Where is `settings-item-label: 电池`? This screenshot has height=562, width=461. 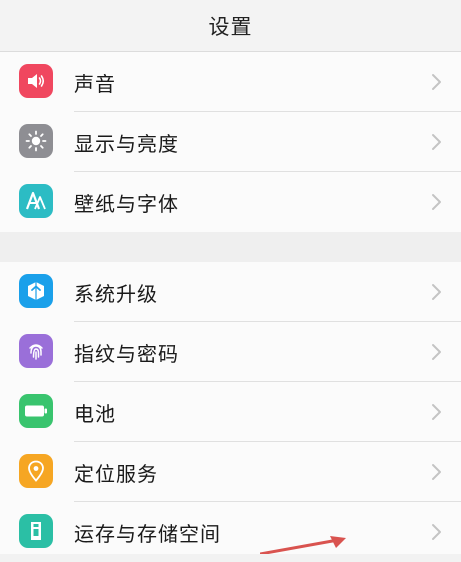 settings-item-label: 电池 is located at coordinates (95, 413).